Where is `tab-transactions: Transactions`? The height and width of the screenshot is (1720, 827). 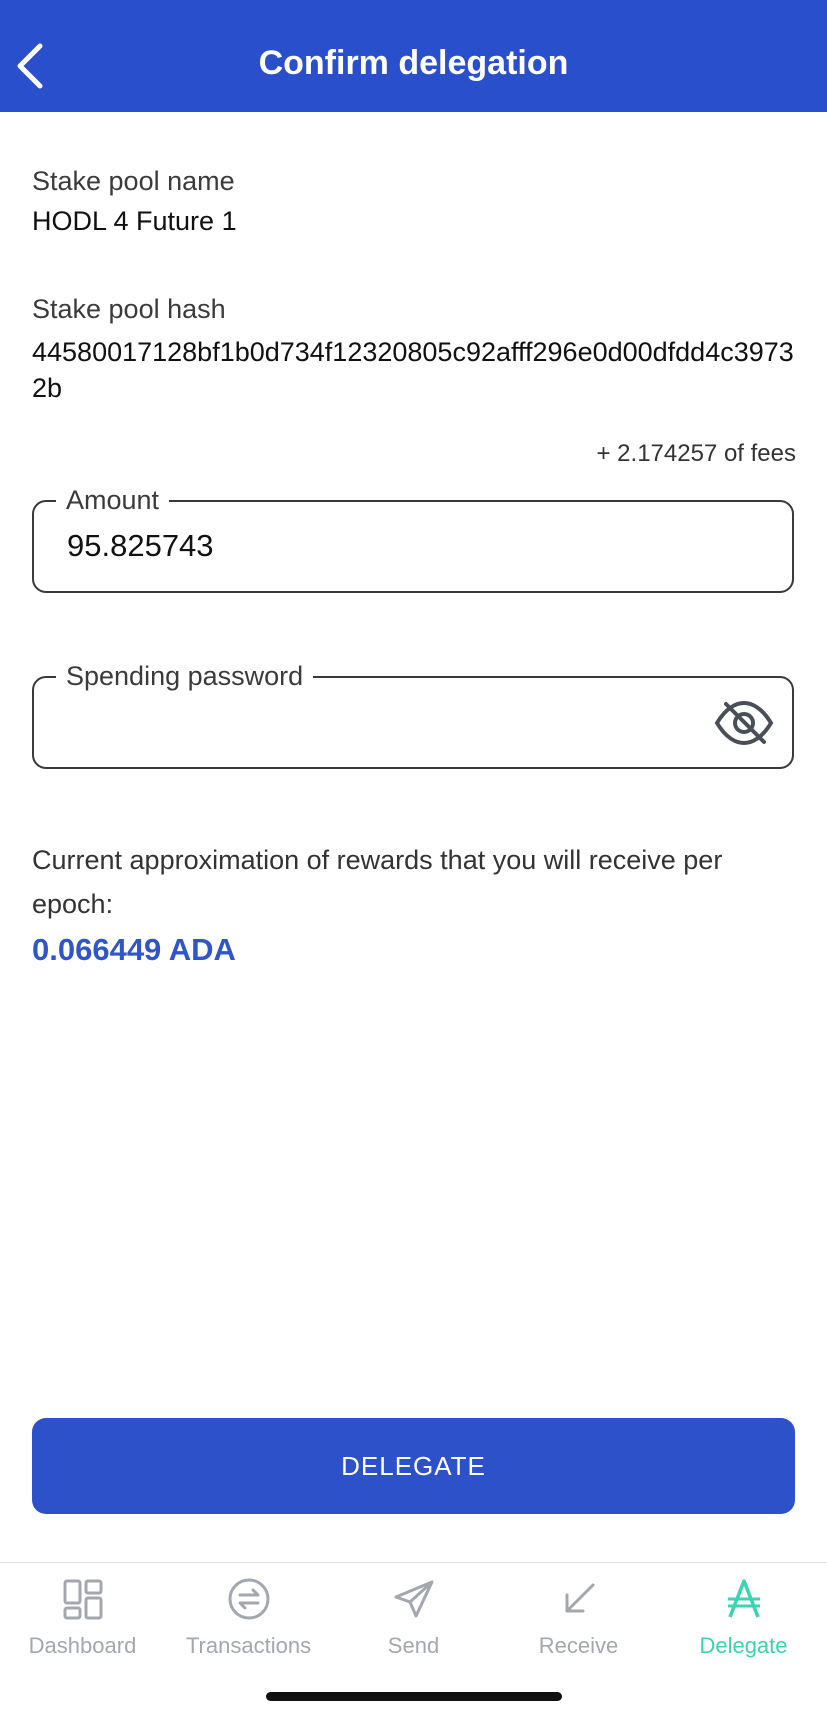
tab-transactions: Transactions is located at coordinates (248, 1618).